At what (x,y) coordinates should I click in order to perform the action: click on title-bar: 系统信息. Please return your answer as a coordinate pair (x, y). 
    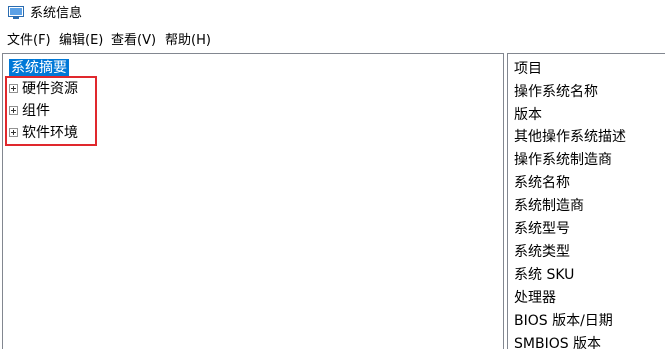
    Looking at the image, I should click on (332, 15).